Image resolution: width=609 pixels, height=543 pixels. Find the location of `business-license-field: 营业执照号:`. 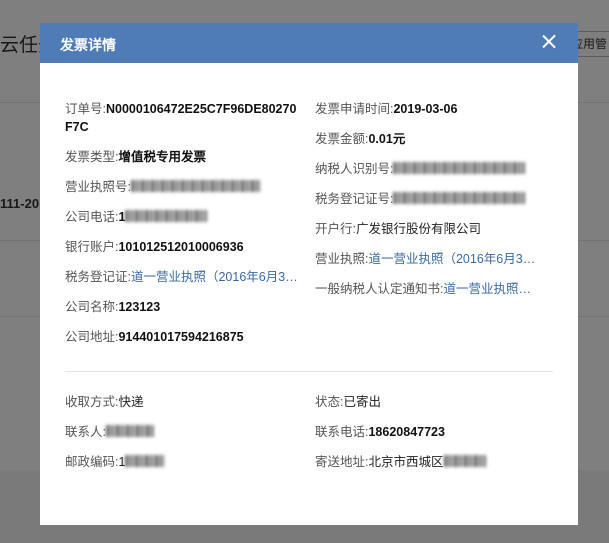

business-license-field: 营业执照号: is located at coordinates (163, 187).